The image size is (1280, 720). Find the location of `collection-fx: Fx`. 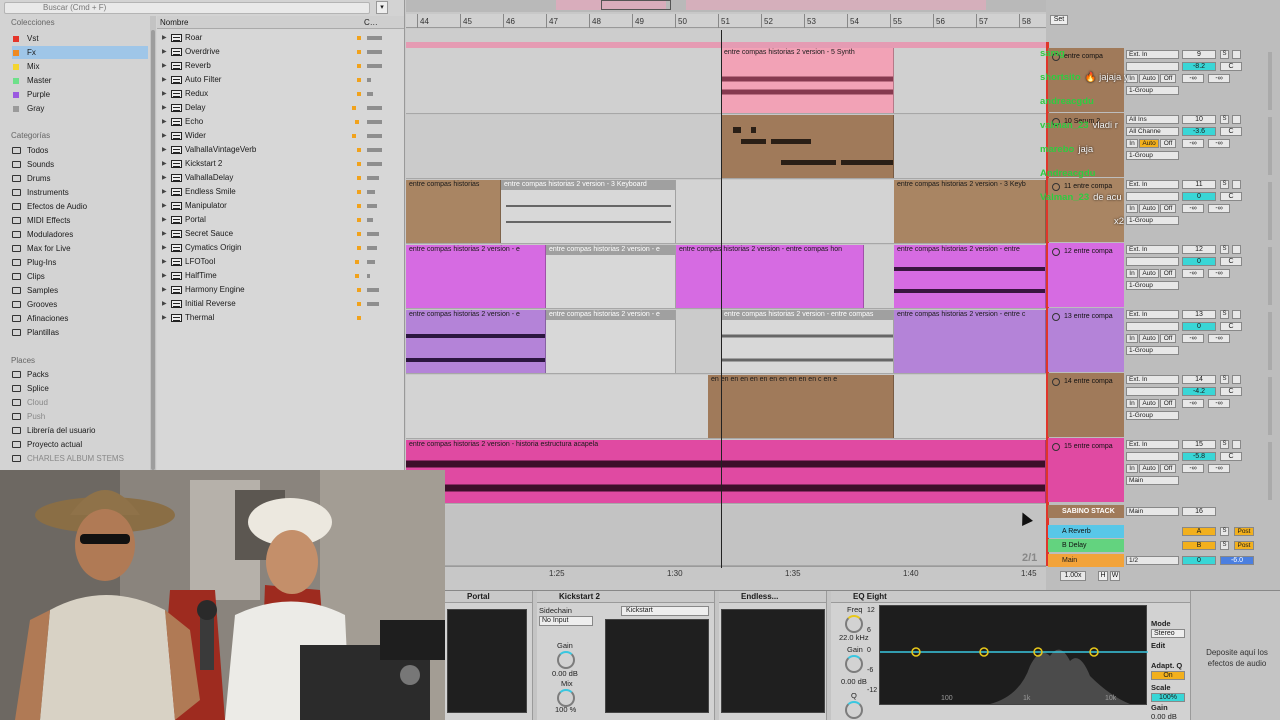

collection-fx: Fx is located at coordinates (80, 52).